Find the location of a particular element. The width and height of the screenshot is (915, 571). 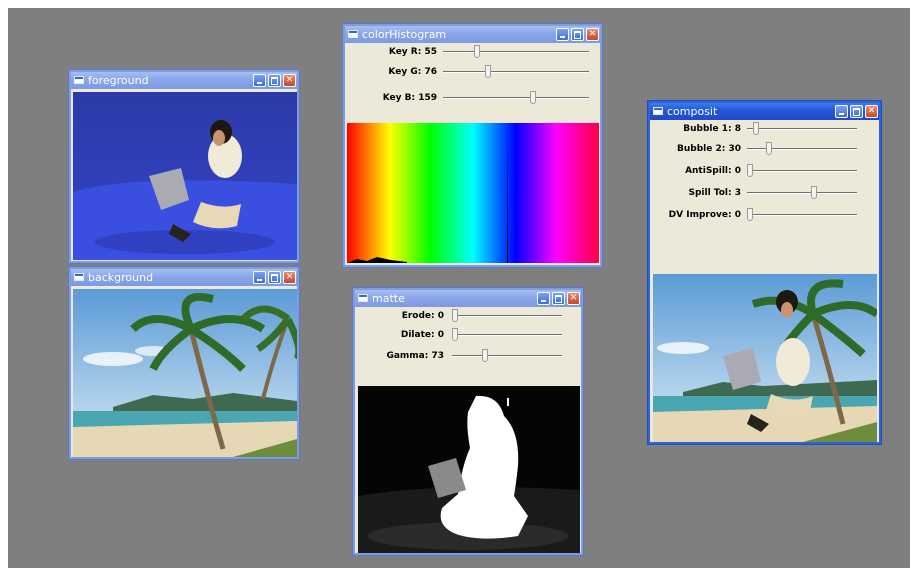

slider-label: Bubble 2: 30 is located at coordinates (709, 149).